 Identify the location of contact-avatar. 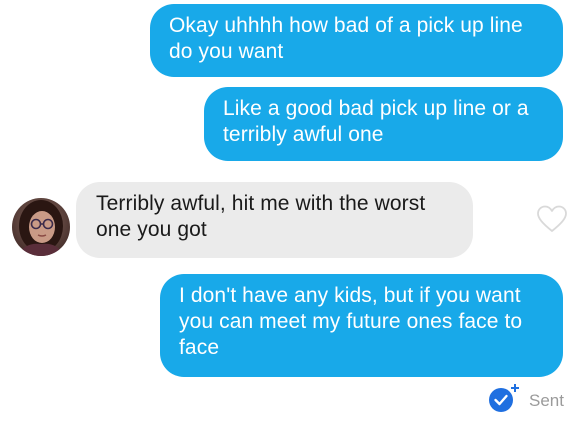
(41, 227).